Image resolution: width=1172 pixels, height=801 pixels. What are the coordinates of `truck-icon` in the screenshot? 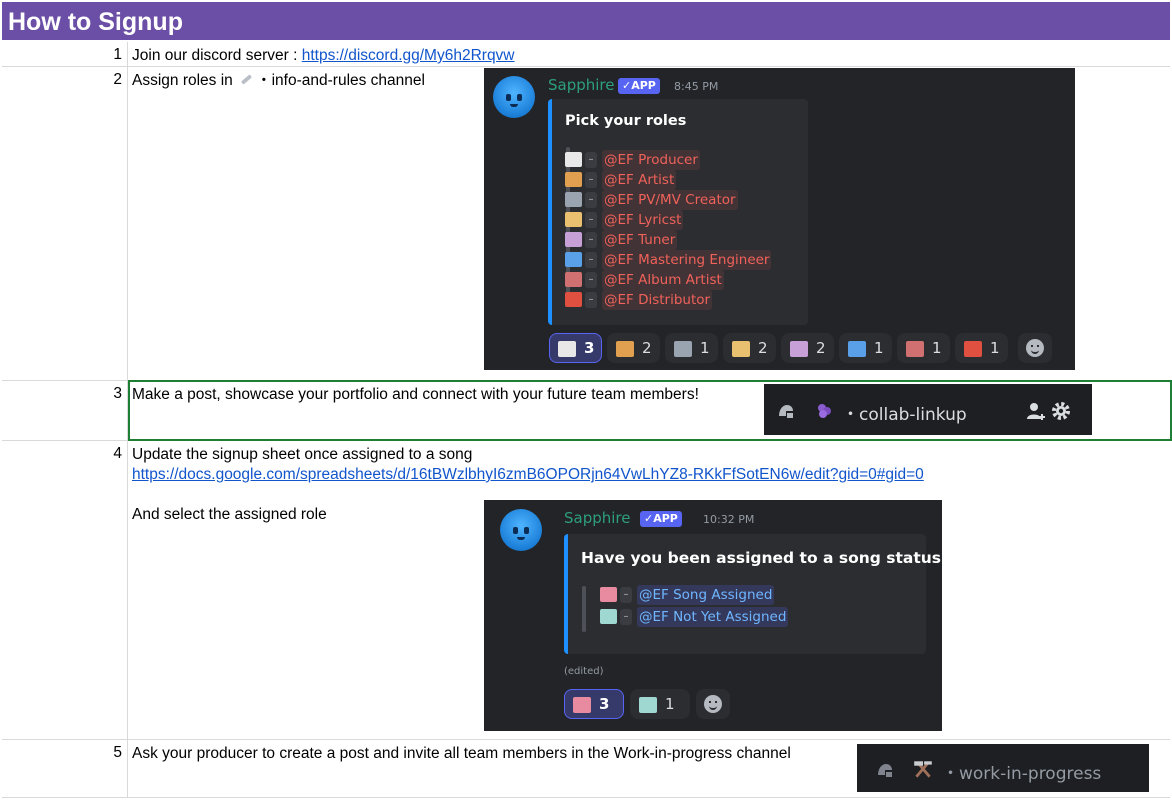 It's located at (573, 299).